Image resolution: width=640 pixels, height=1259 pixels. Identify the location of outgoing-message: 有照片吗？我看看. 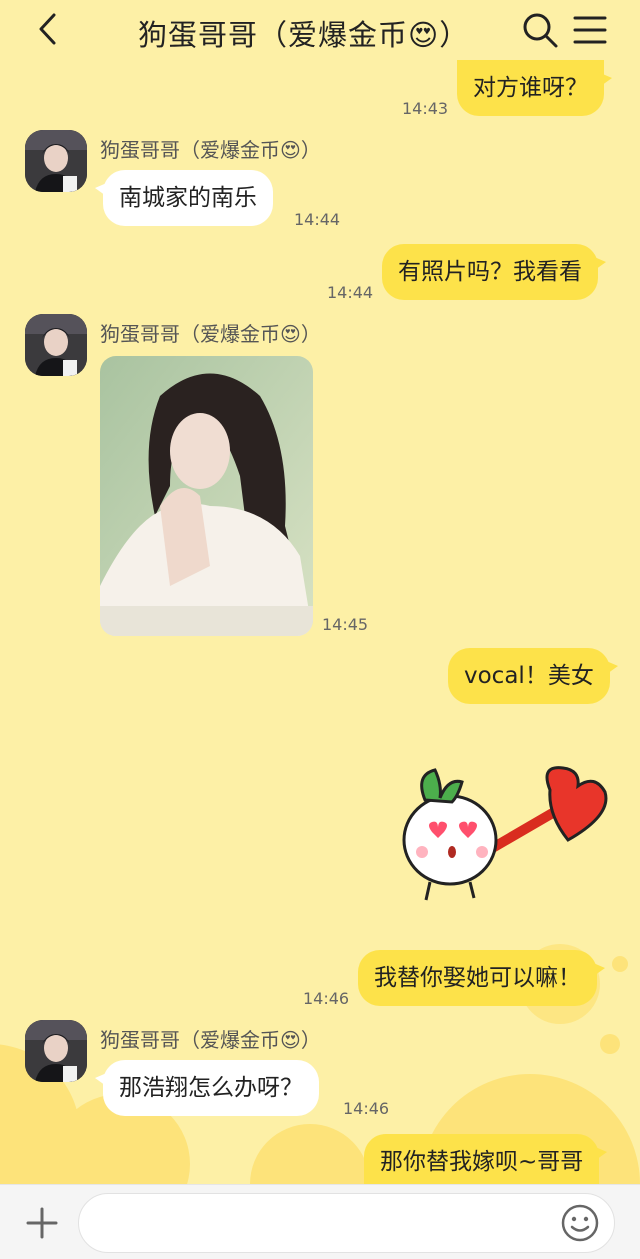
(494, 272).